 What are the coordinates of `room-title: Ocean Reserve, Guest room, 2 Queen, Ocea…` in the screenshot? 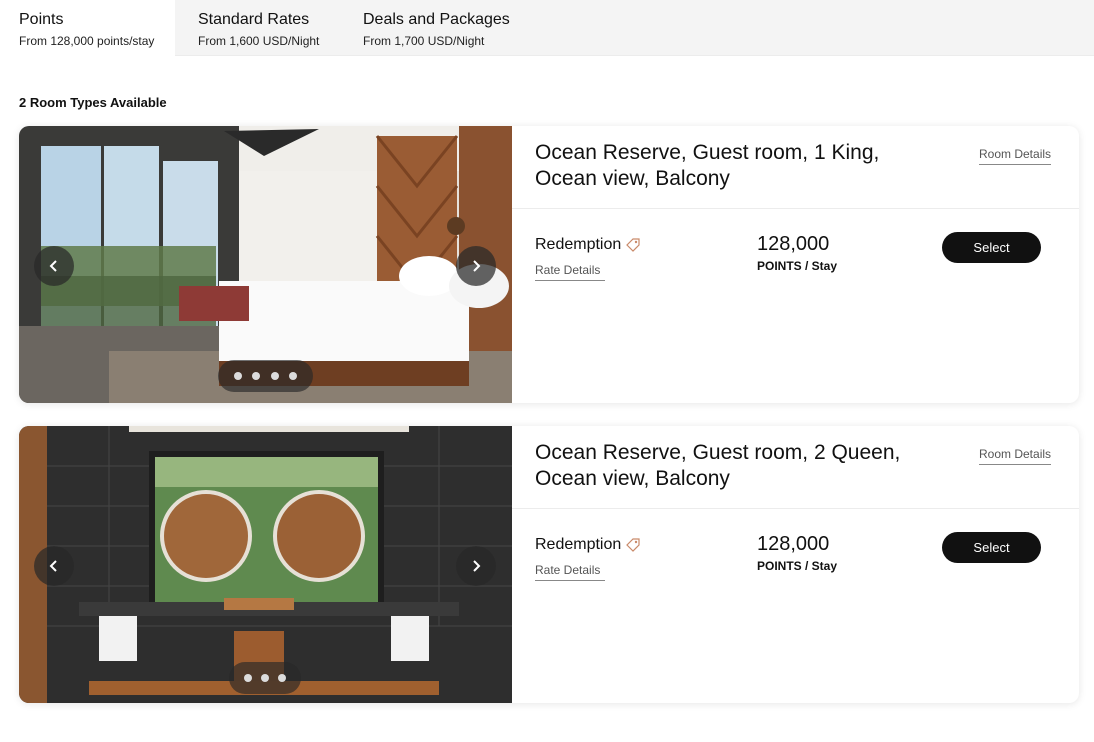 It's located at (718, 465).